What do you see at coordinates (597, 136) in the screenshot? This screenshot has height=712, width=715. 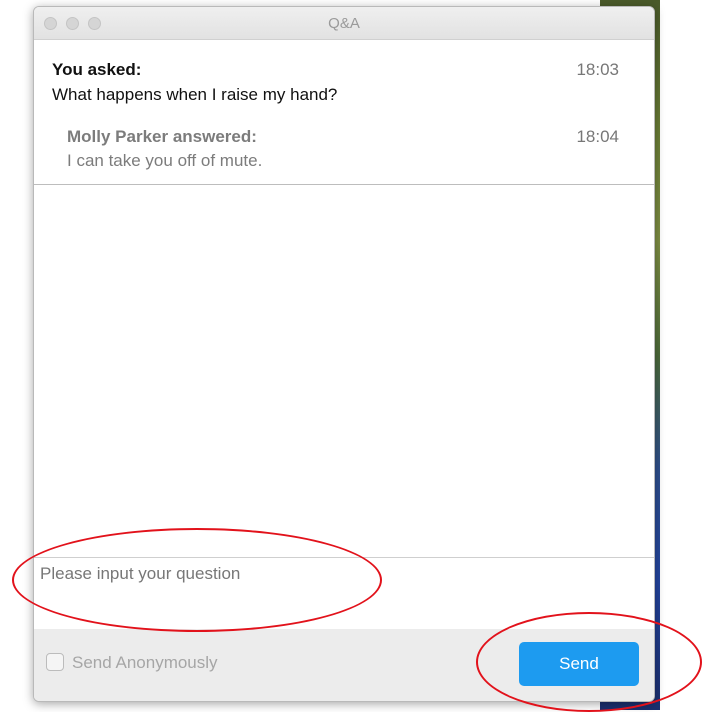 I see `answer-timestamp: 18:04` at bounding box center [597, 136].